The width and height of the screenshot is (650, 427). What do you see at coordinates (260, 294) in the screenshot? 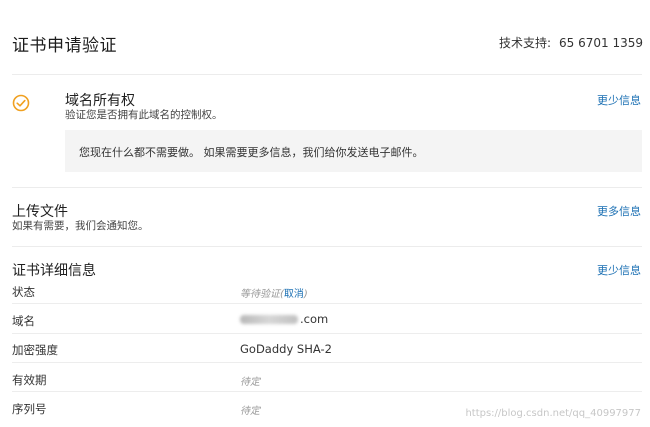
I see `status-value: 等待验证` at bounding box center [260, 294].